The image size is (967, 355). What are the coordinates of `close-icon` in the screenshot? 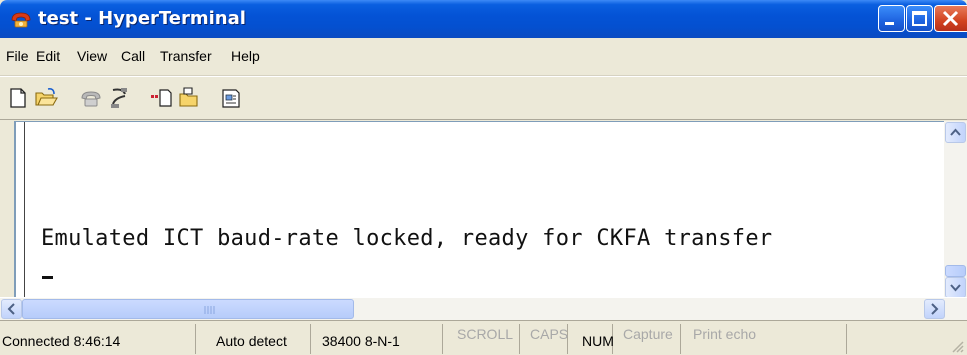 It's located at (950, 18).